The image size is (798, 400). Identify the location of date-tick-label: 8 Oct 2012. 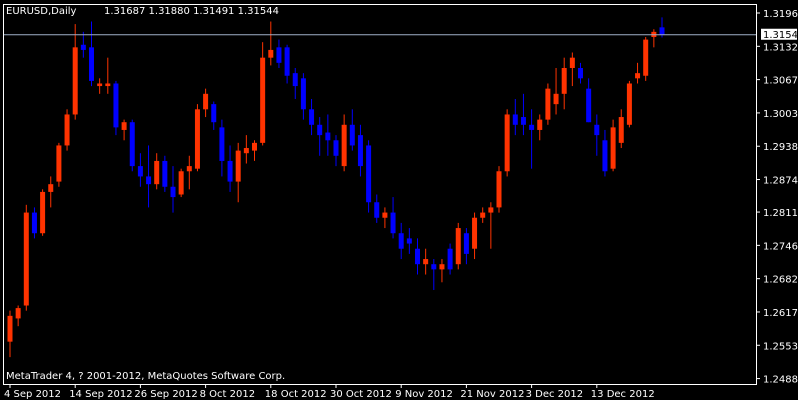
(227, 394).